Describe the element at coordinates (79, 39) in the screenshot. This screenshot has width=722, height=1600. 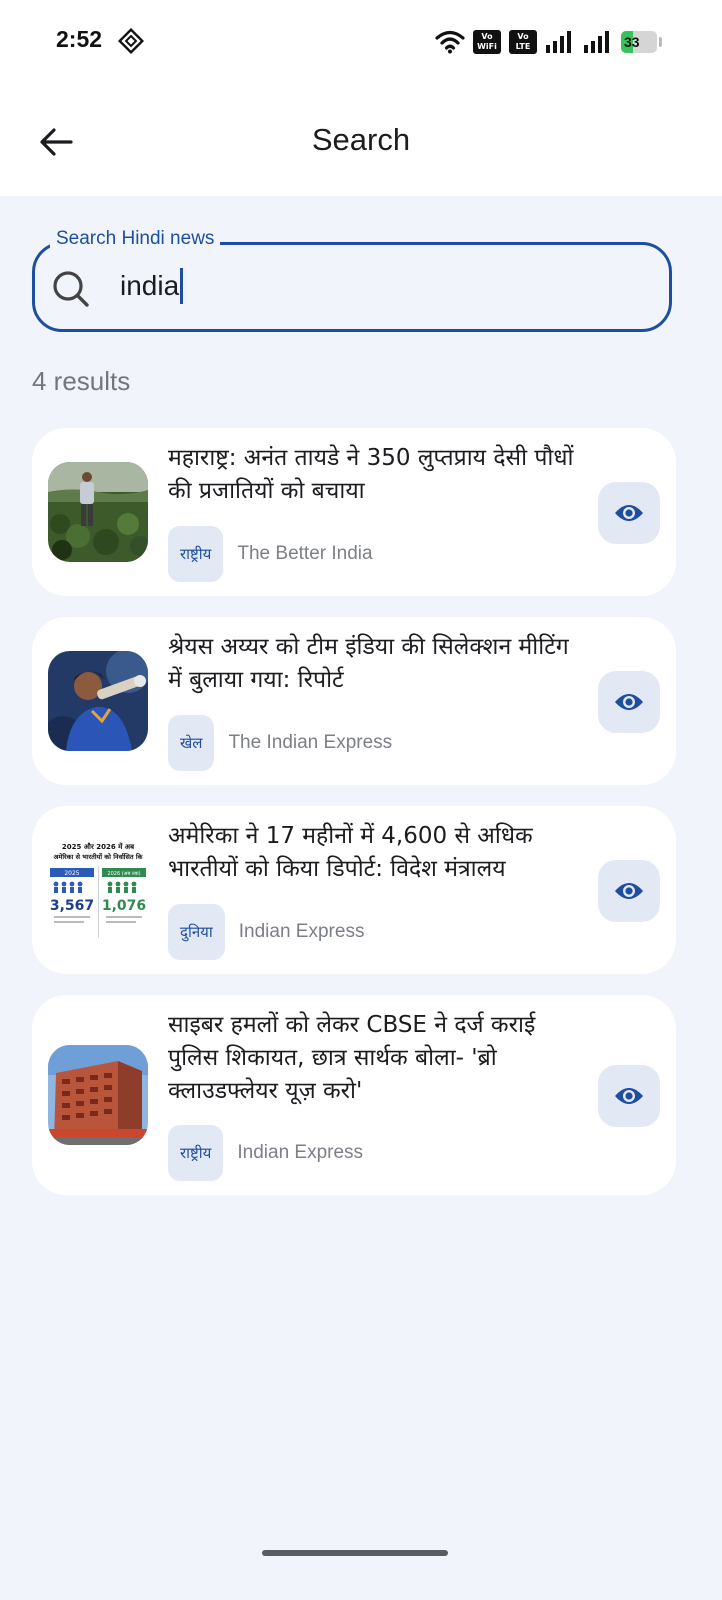
I see `status-time: 2:52` at that location.